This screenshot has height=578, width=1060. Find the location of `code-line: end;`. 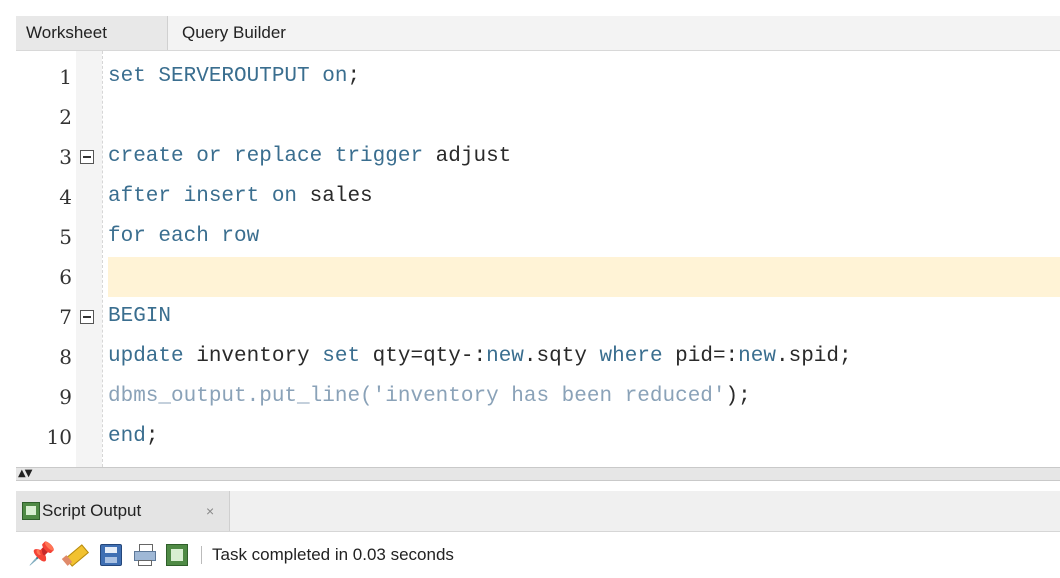

code-line: end; is located at coordinates (133, 437).